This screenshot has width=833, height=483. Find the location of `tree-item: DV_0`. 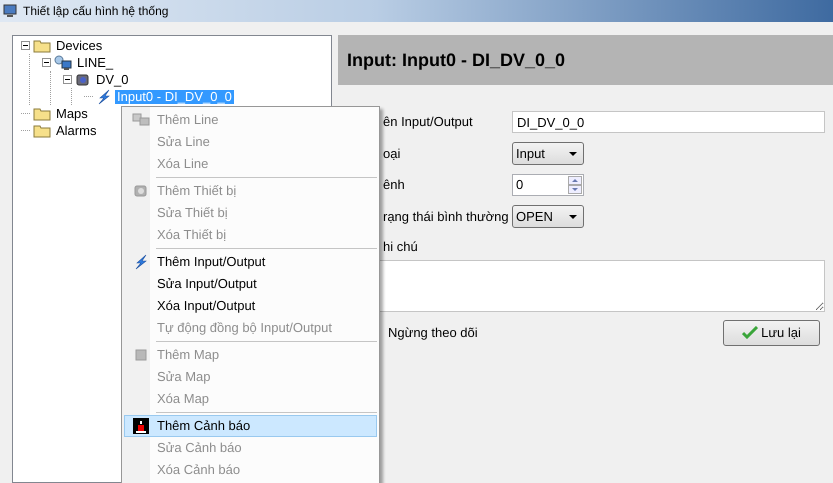

tree-item: DV_0 is located at coordinates (112, 79).